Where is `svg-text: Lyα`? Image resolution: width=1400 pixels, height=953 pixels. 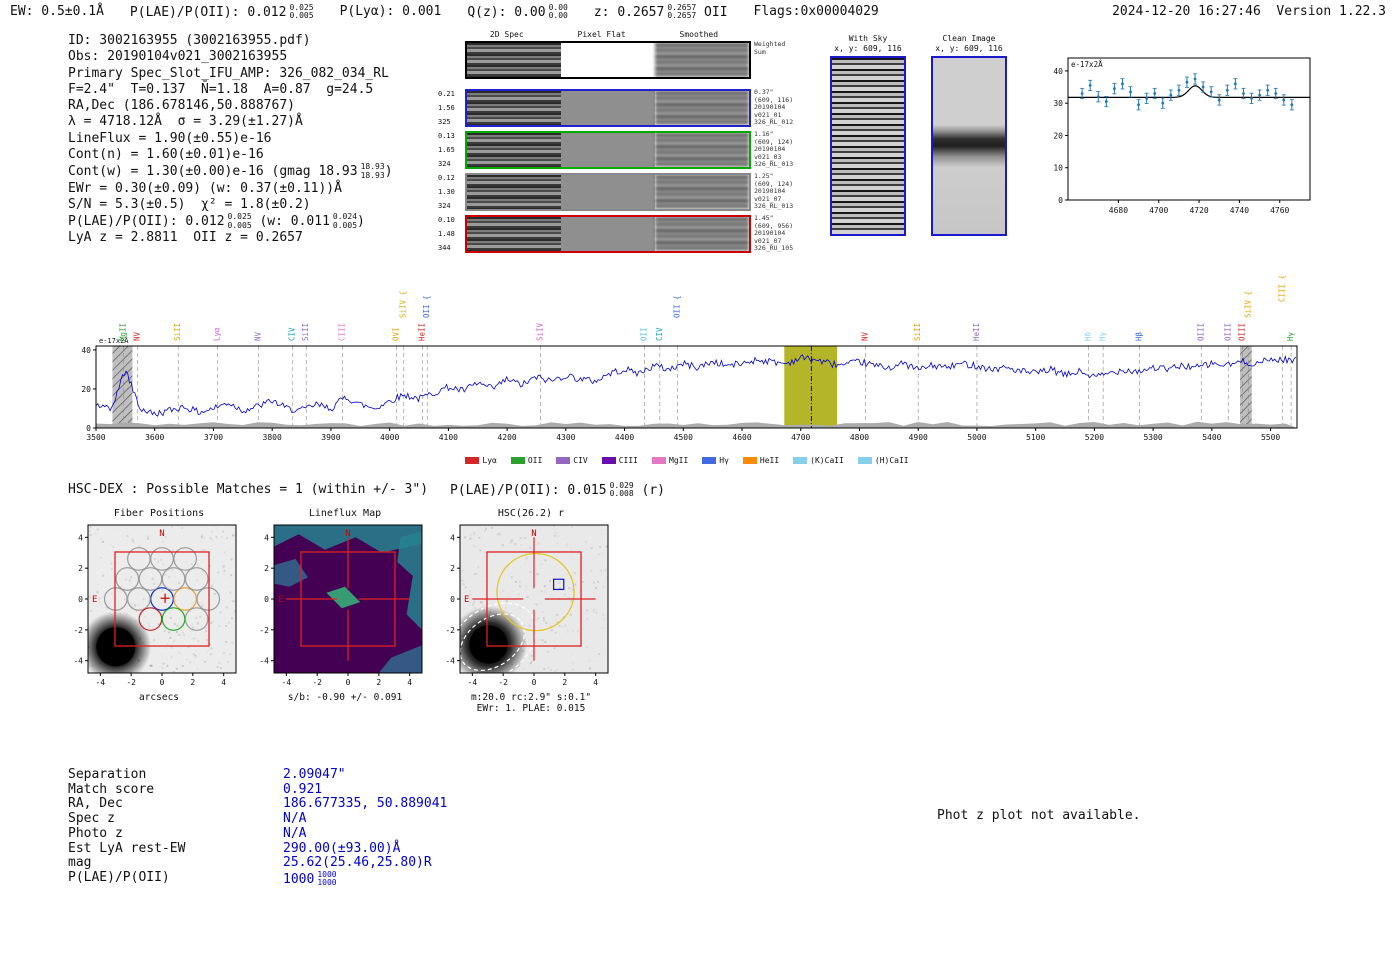
svg-text: Lyα is located at coordinates (217, 334).